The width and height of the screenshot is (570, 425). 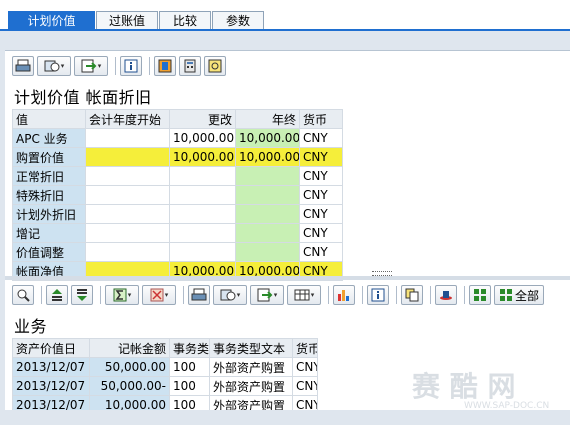 I want to click on pane-divider, so click(x=287, y=278).